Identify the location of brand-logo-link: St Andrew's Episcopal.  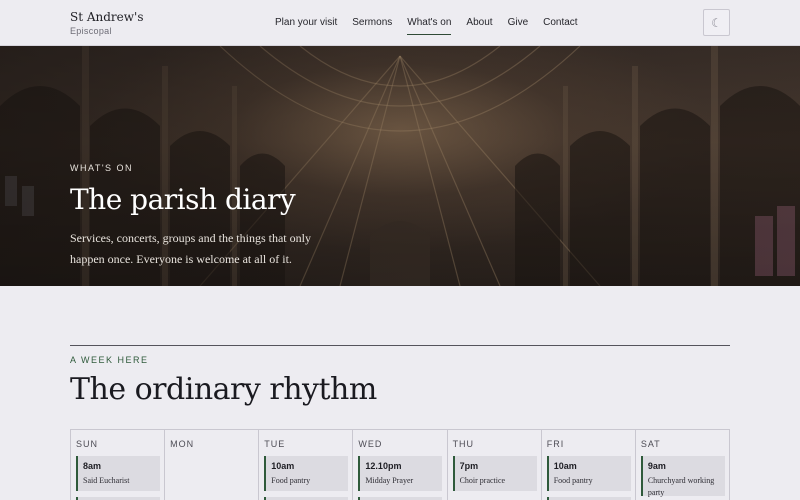
(107, 23).